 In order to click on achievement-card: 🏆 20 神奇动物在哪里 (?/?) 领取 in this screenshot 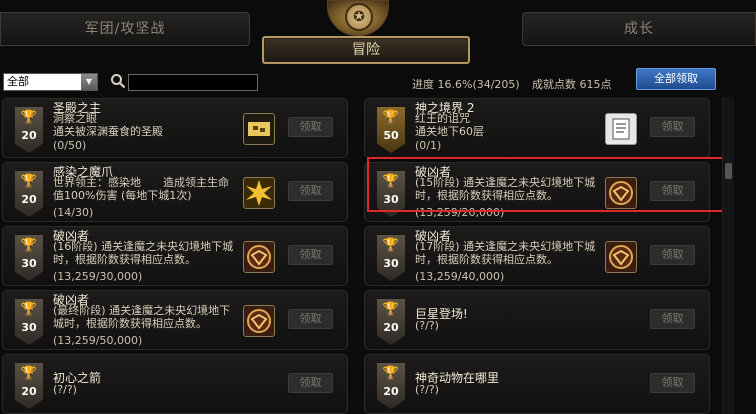, I will do `click(537, 384)`.